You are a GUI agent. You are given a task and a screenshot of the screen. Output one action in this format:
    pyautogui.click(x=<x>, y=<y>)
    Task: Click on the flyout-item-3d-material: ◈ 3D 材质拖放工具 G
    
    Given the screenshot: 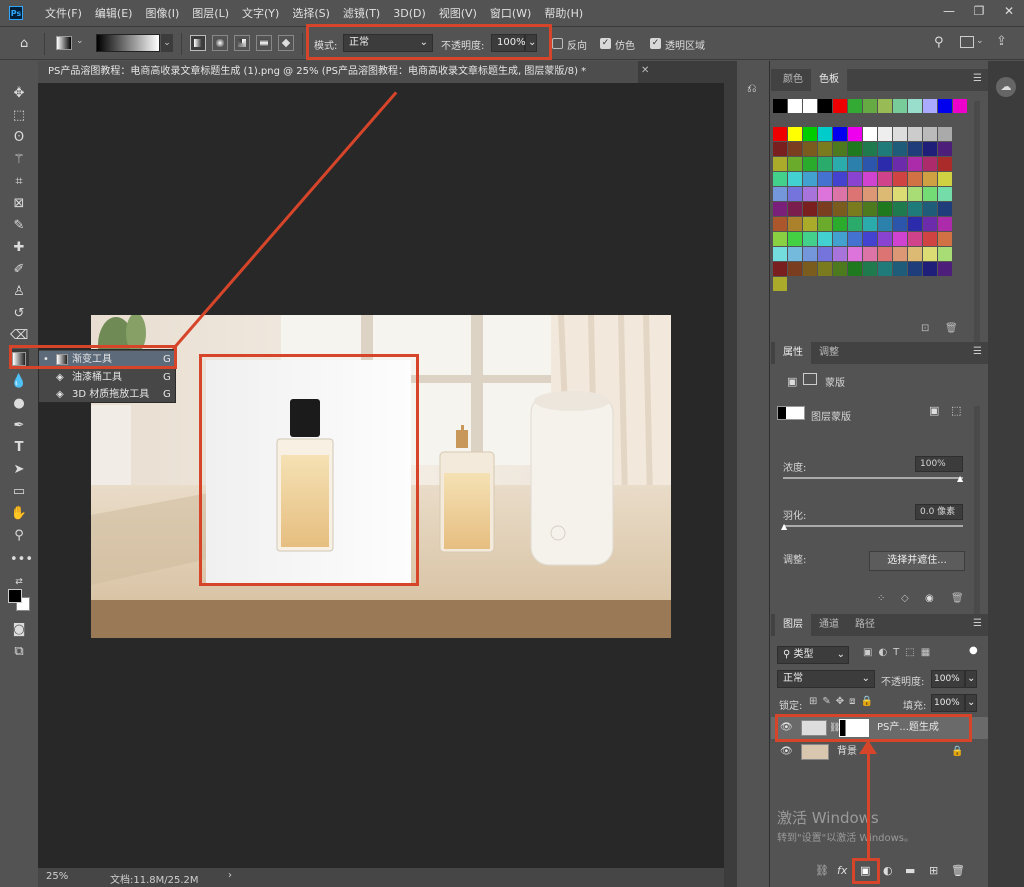 What is the action you would take?
    pyautogui.click(x=108, y=394)
    